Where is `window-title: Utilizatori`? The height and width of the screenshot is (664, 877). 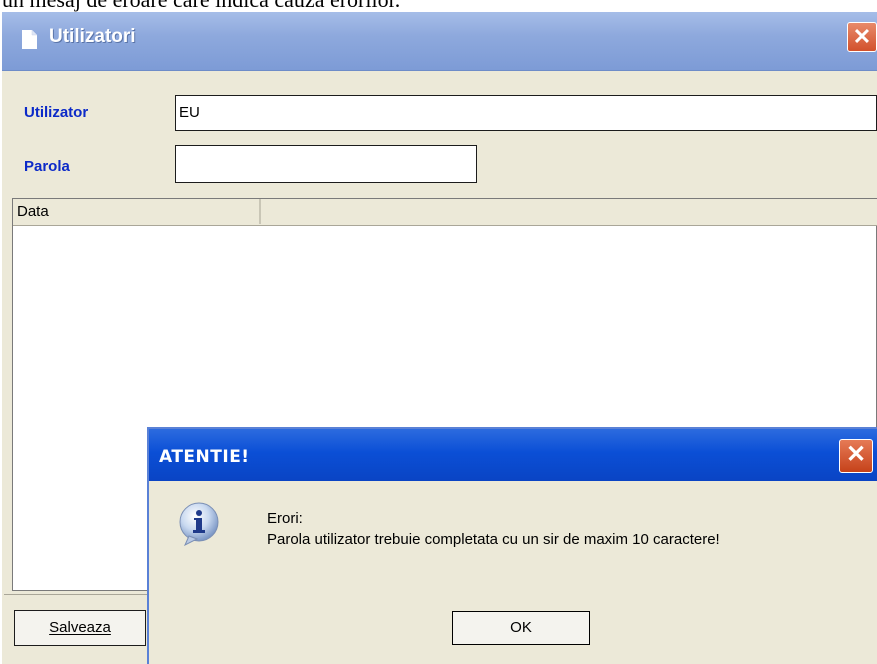
window-title: Utilizatori is located at coordinates (92, 36).